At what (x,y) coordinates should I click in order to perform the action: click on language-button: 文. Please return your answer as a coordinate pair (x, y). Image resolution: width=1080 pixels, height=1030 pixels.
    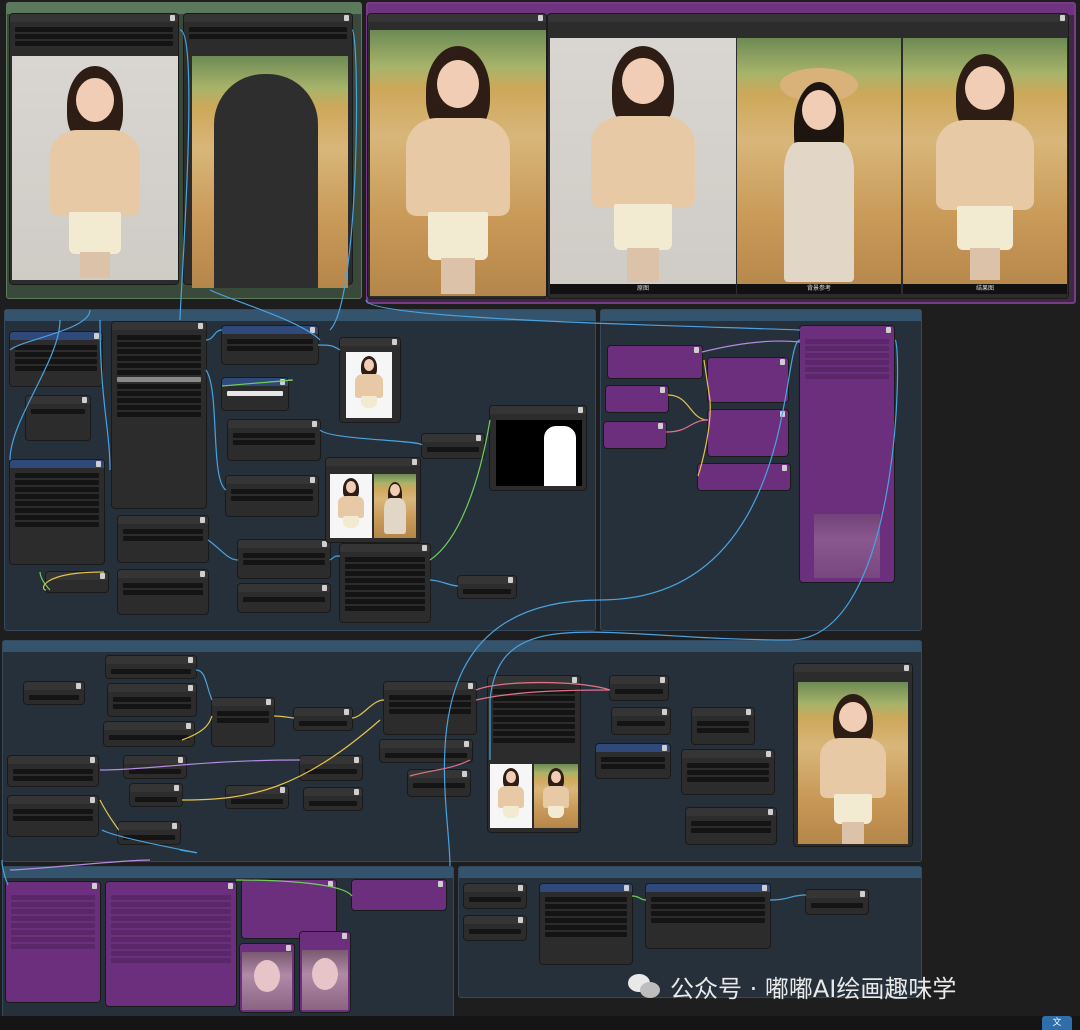
    Looking at the image, I should click on (1057, 1023).